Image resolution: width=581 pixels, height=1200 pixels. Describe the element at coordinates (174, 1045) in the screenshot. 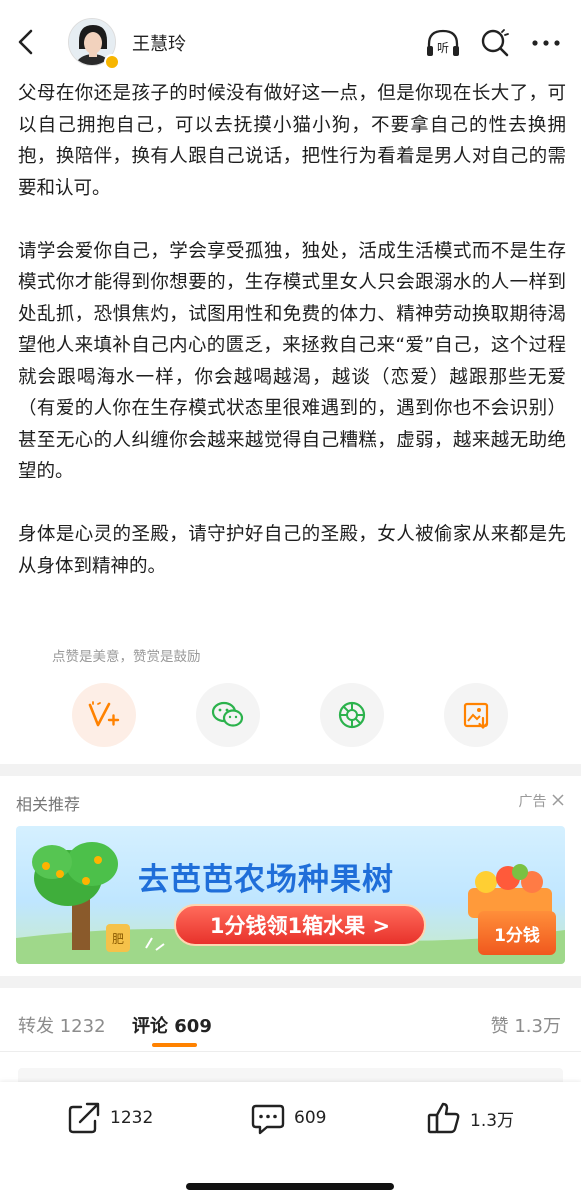

I see `active-tab-indicator` at that location.